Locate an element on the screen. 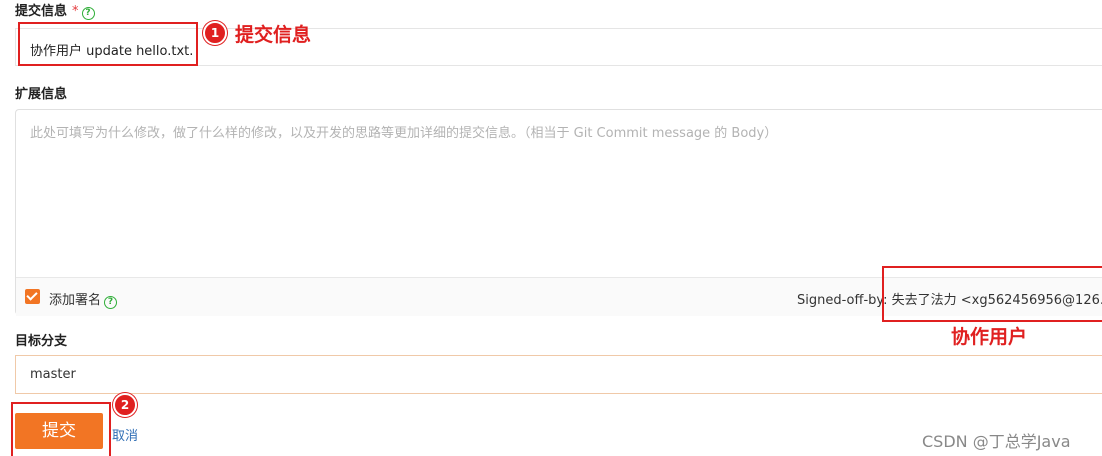 The image size is (1102, 456). annotation-box-commit is located at coordinates (108, 44).